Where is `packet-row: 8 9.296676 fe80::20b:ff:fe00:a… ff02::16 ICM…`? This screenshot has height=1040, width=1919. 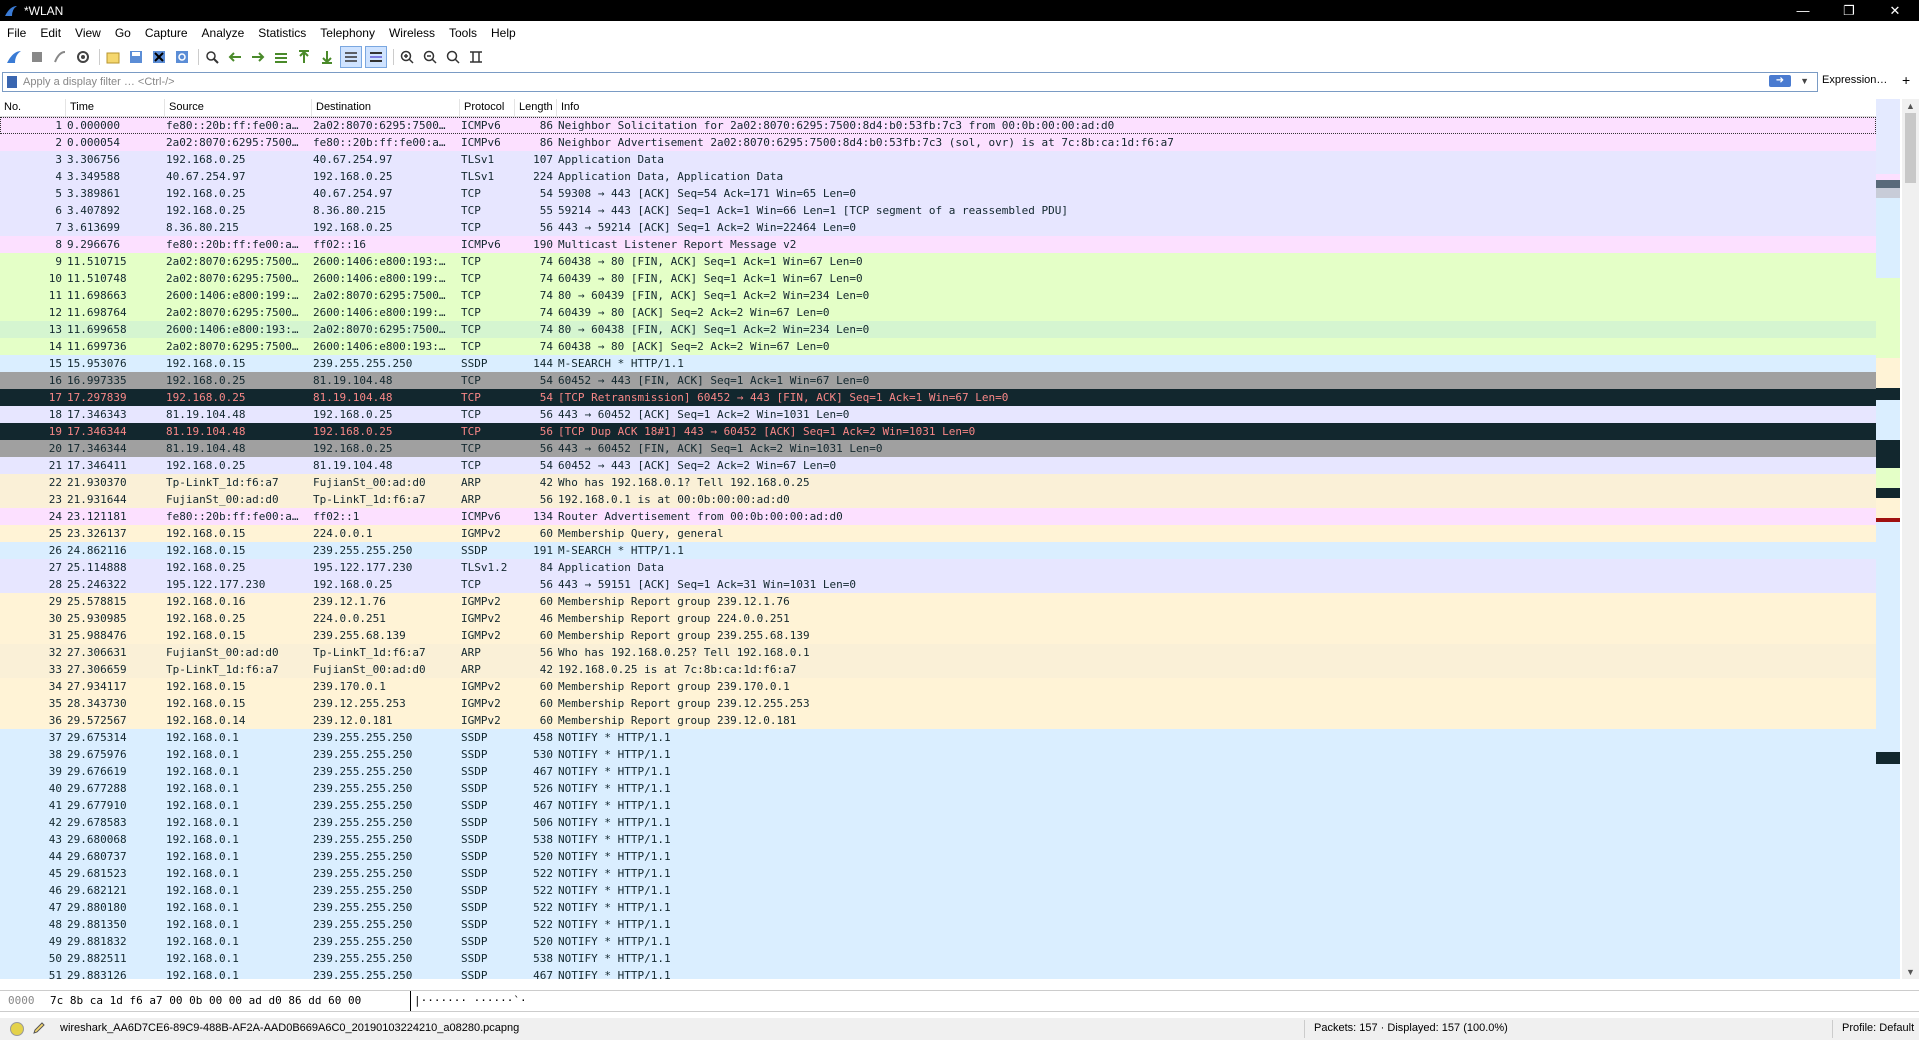 packet-row: 8 9.296676 fe80::20b:ff:fe00:a… ff02::16 ICM… is located at coordinates (938, 244).